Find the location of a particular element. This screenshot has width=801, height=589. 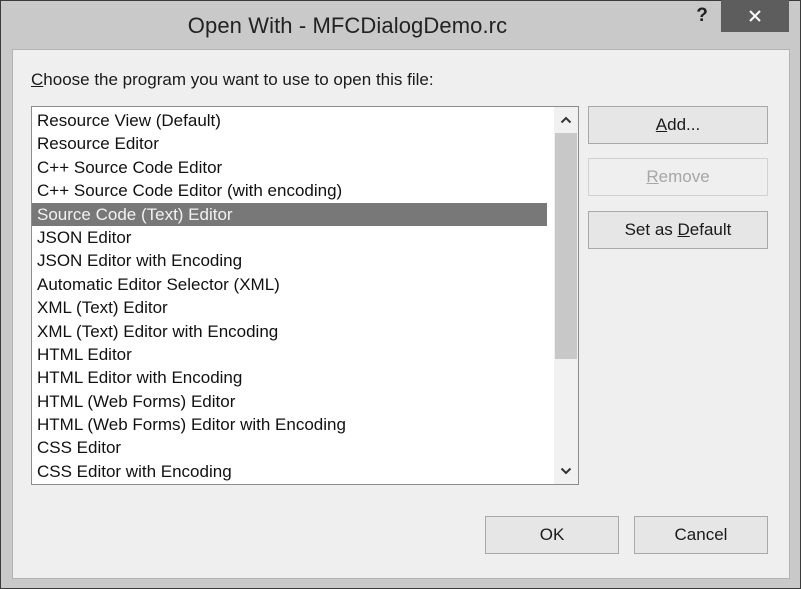

scroll-up-button is located at coordinates (566, 120).